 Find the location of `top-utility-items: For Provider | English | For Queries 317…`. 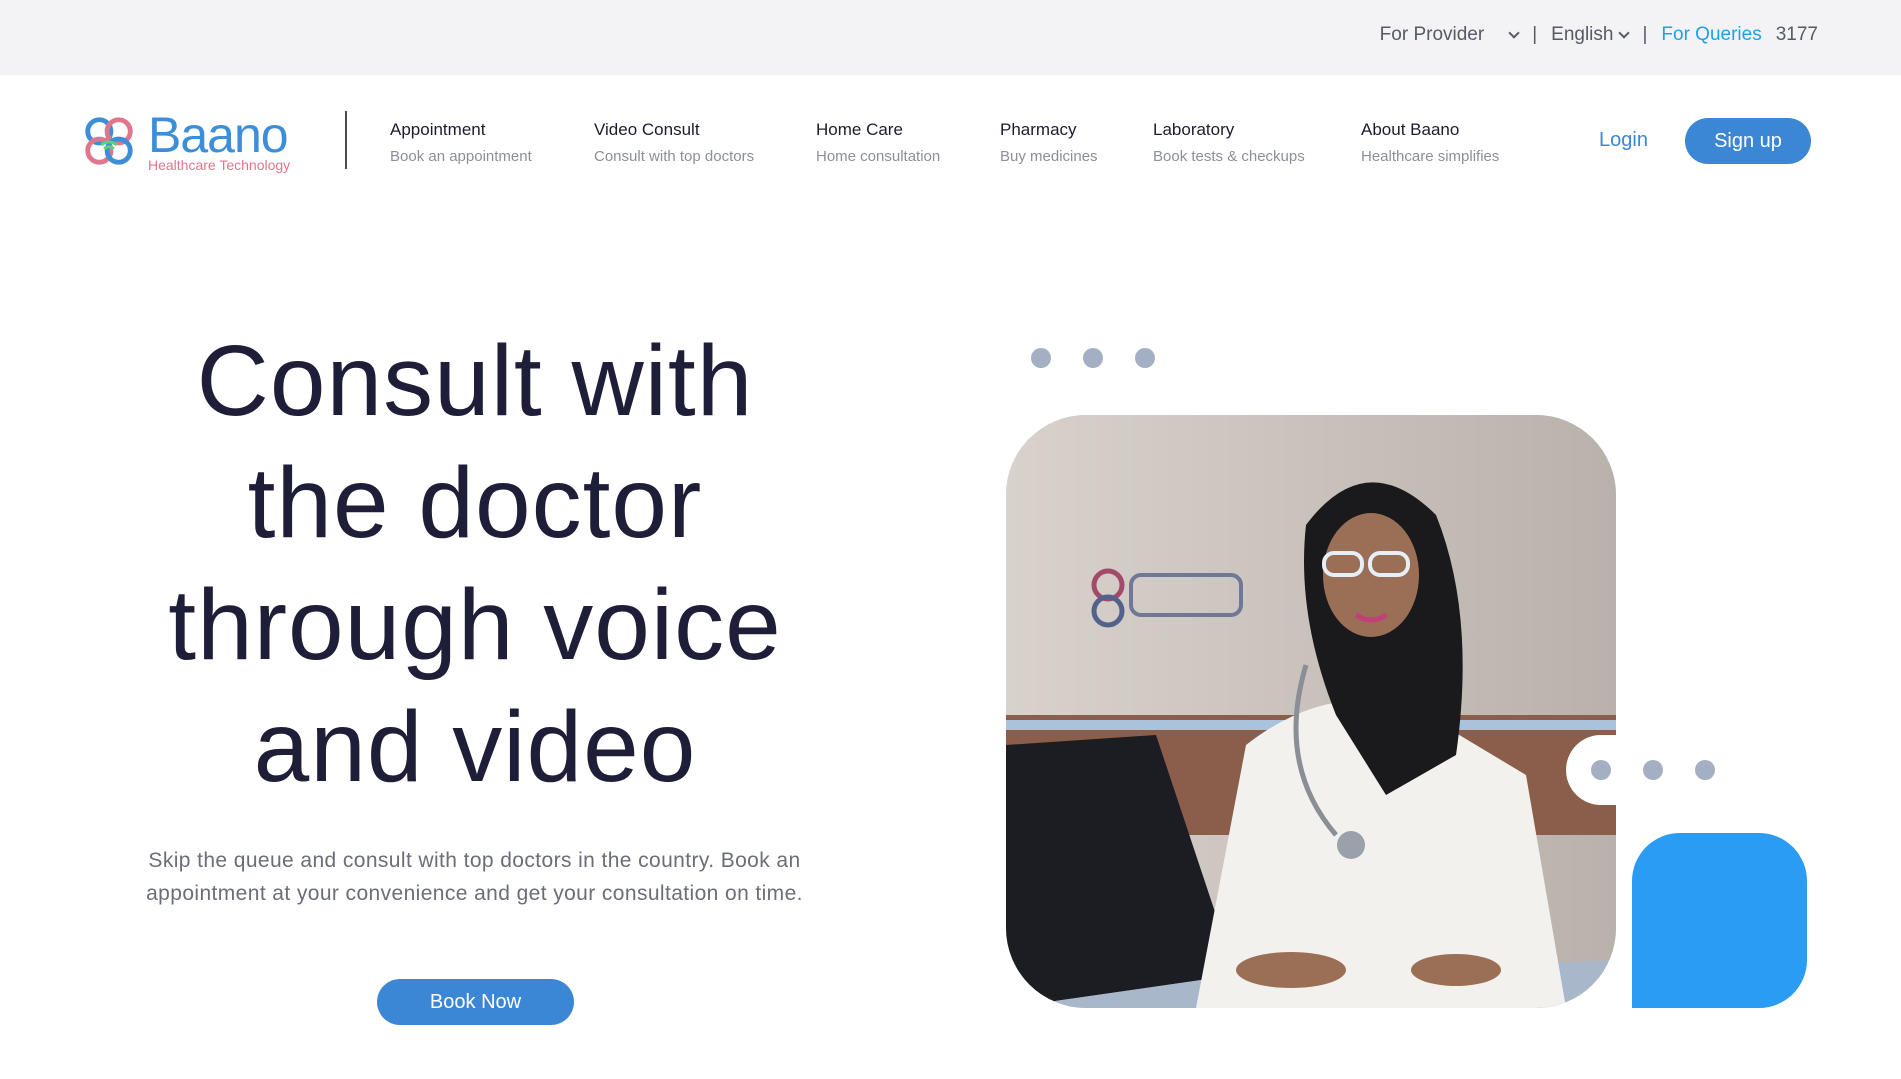

top-utility-items: For Provider | English | For Queries 317… is located at coordinates (1599, 35).